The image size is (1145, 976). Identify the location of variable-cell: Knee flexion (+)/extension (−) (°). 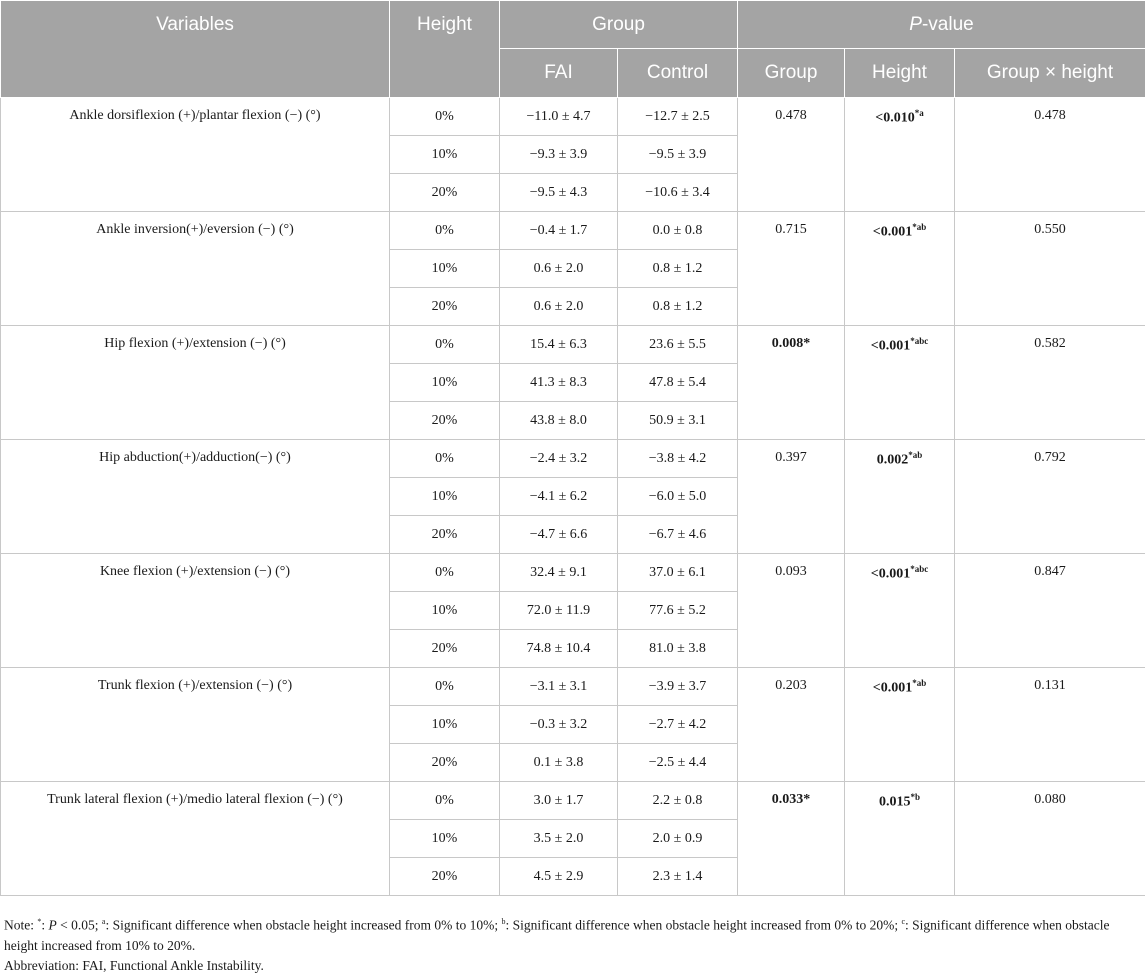
(195, 611).